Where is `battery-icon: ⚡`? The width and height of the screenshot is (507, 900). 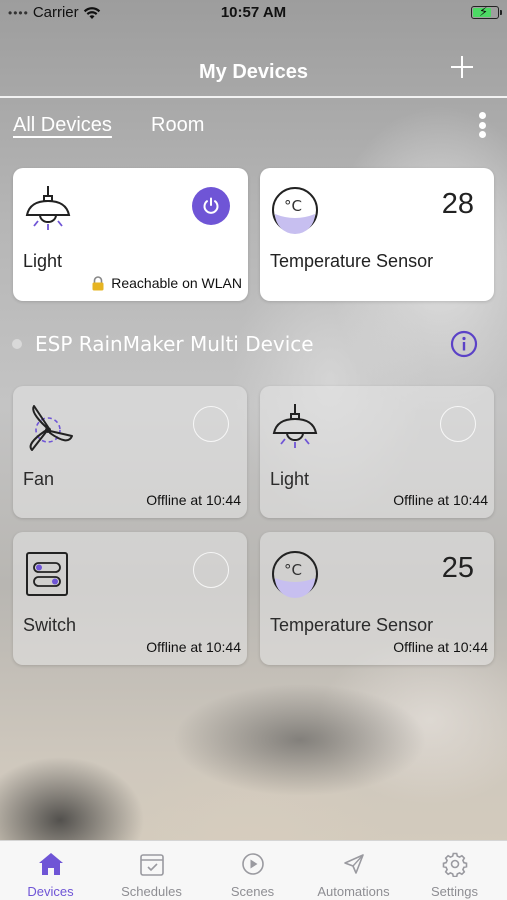 battery-icon: ⚡ is located at coordinates (486, 11).